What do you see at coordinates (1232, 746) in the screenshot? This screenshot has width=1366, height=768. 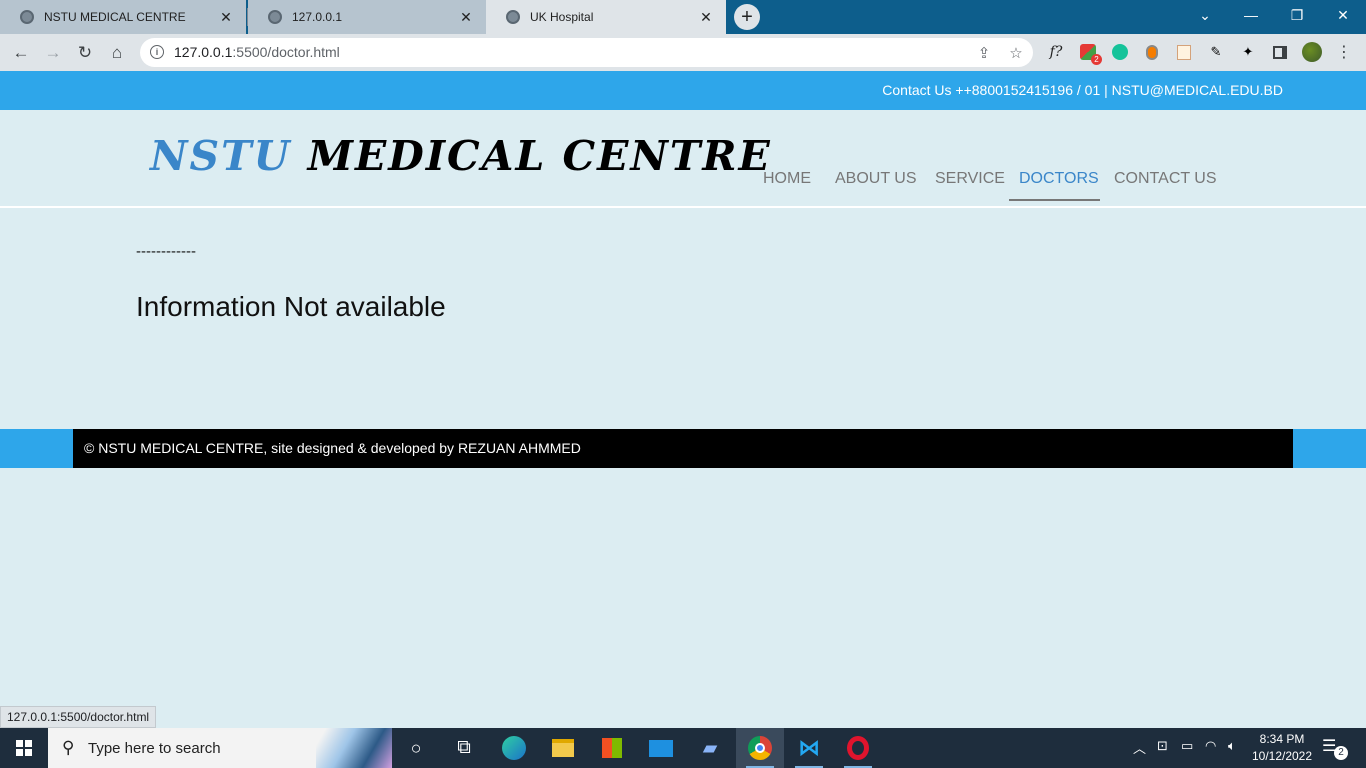 I see `volume-icon: 🔈︎` at bounding box center [1232, 746].